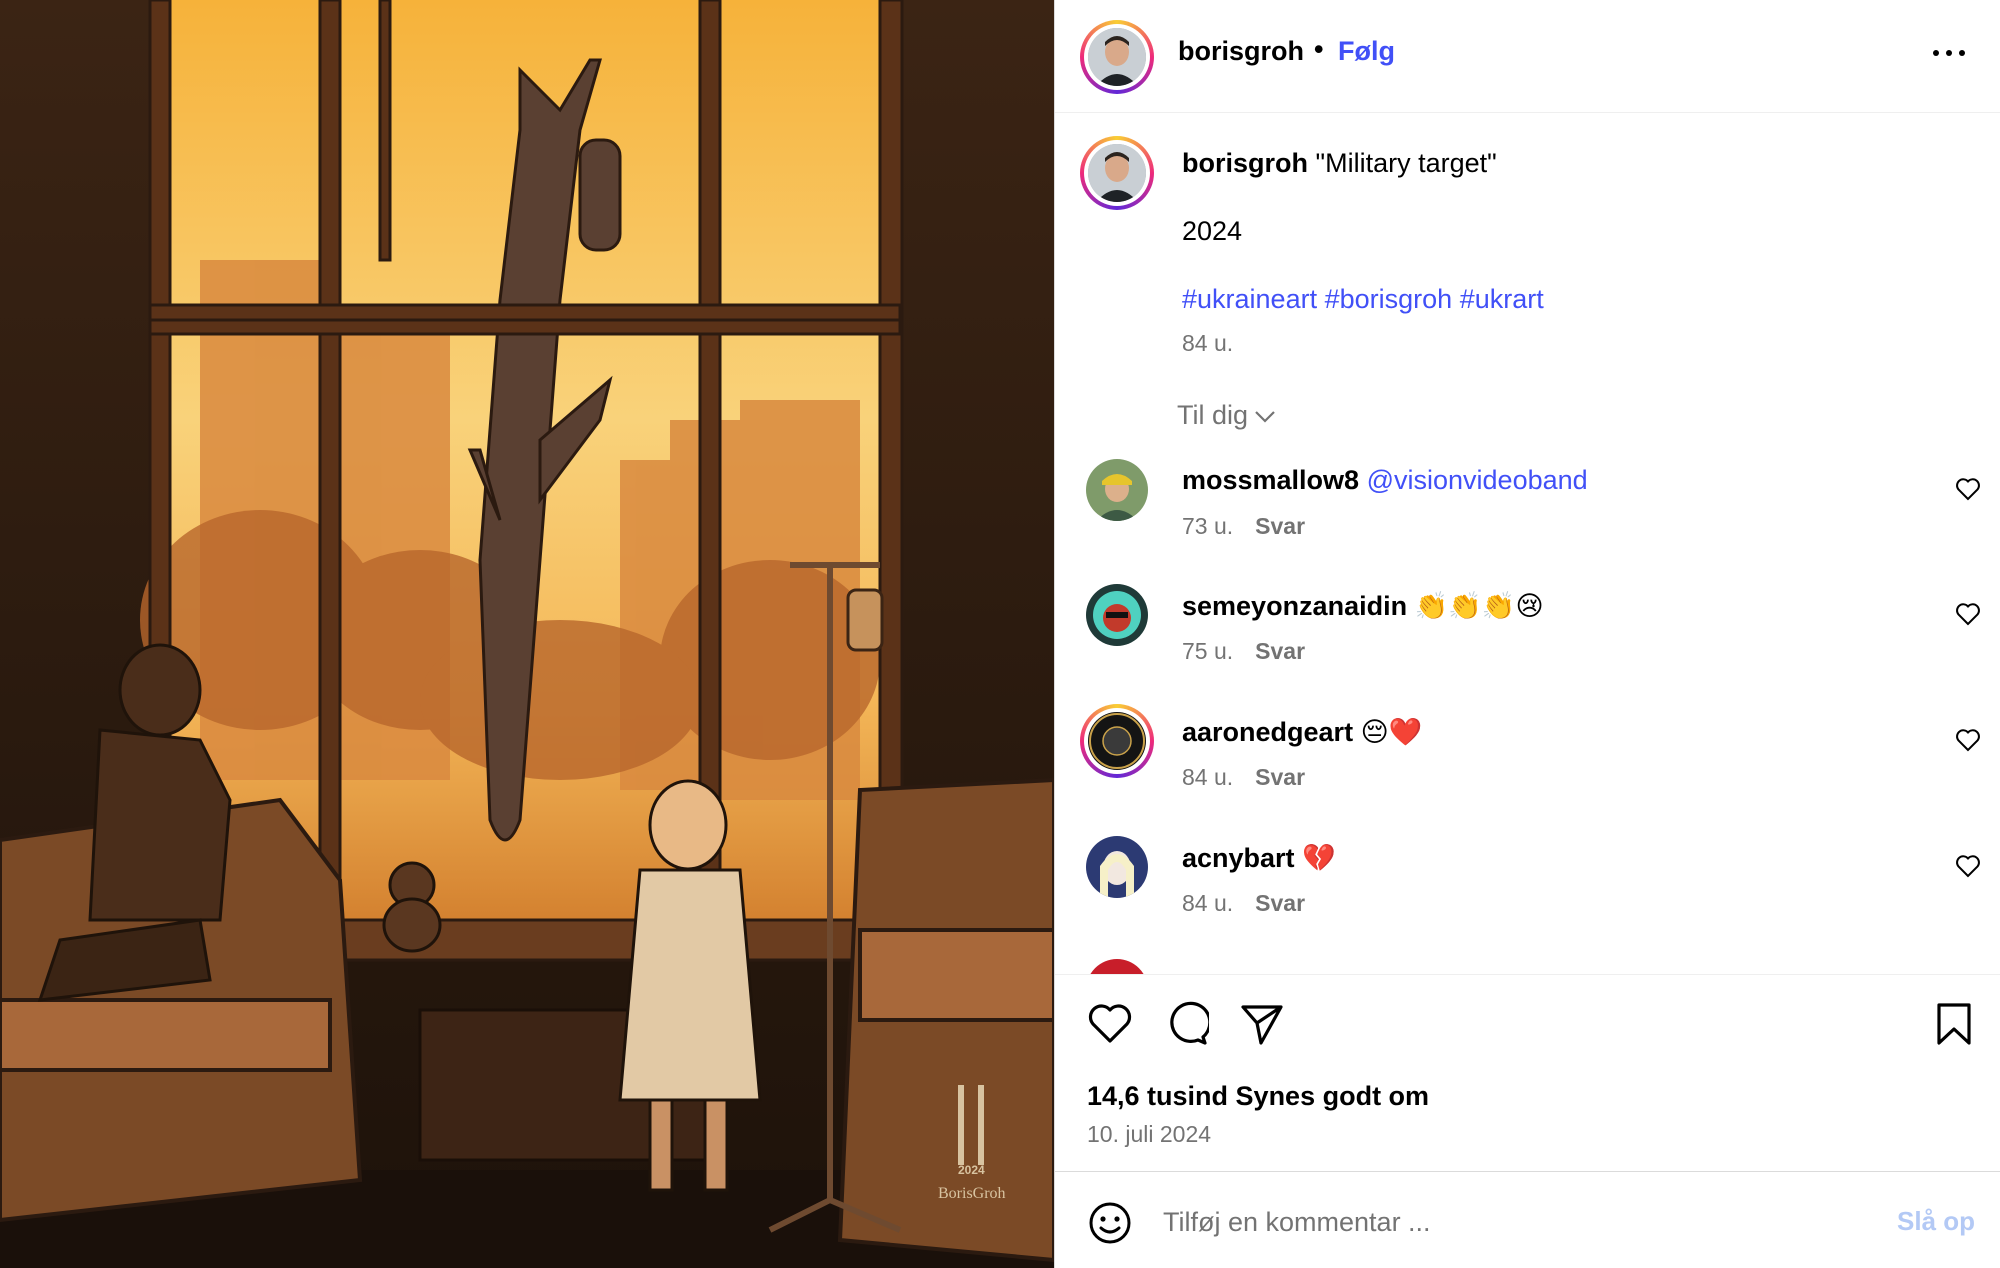  What do you see at coordinates (1249, 299) in the screenshot?
I see `hashtag-link: #ukraineart` at bounding box center [1249, 299].